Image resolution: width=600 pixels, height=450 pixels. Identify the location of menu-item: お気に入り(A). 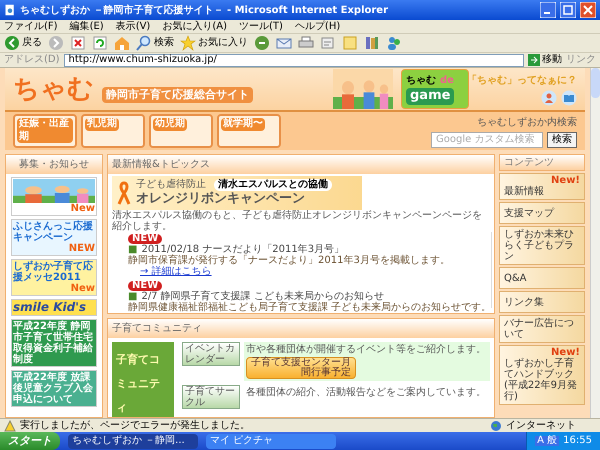
(194, 27).